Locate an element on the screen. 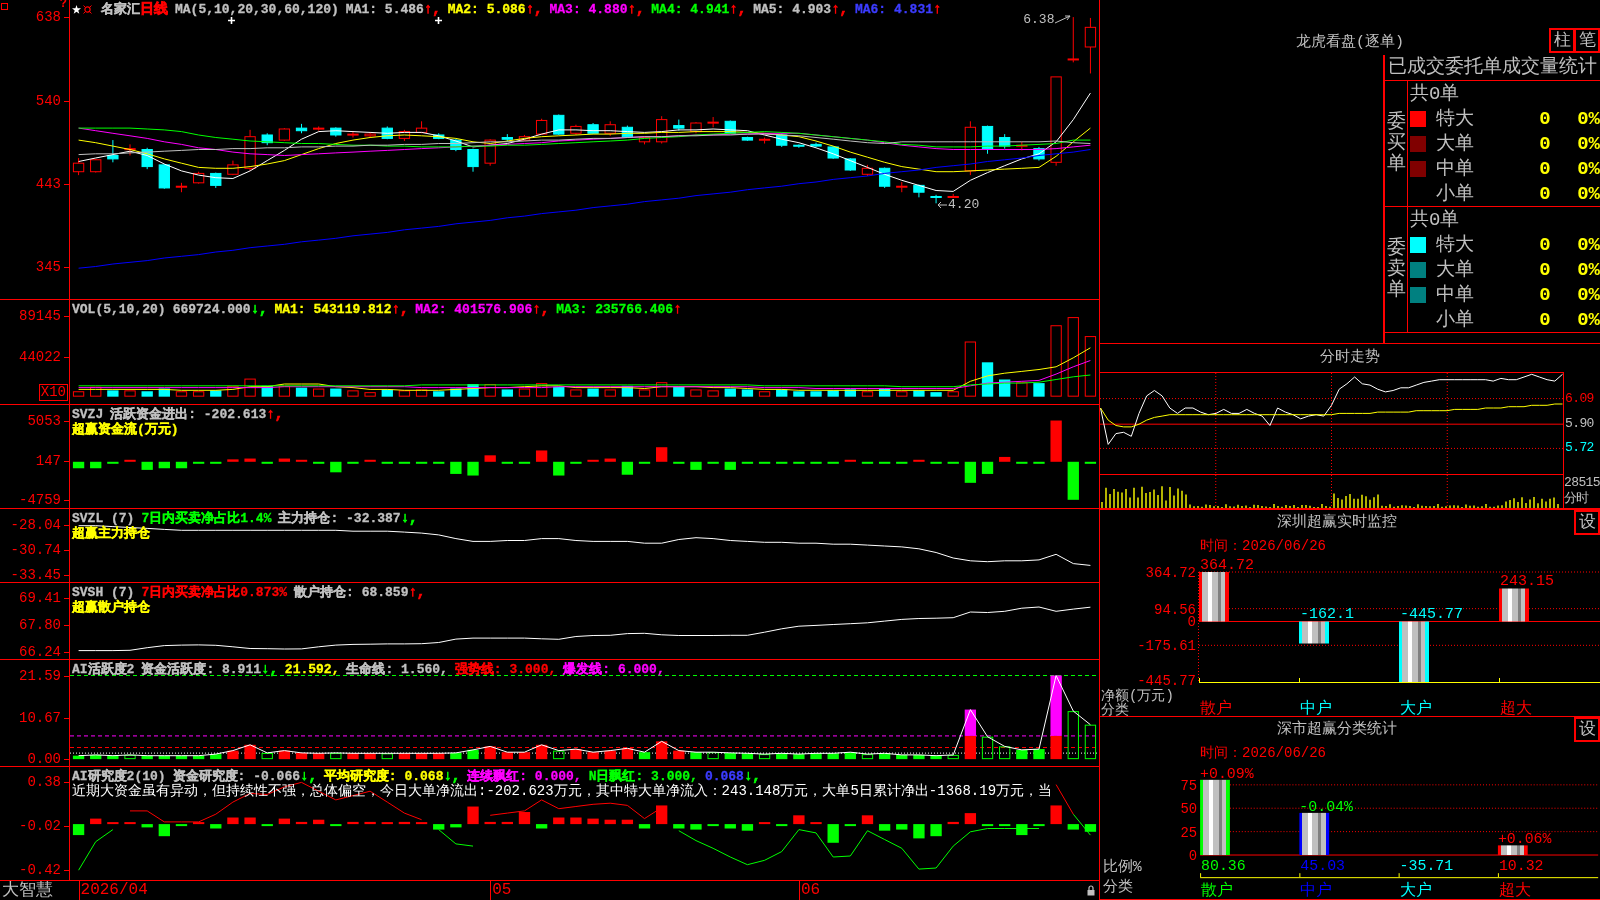  panel-title: 深圳超赢实时监控 is located at coordinates (1337, 523).